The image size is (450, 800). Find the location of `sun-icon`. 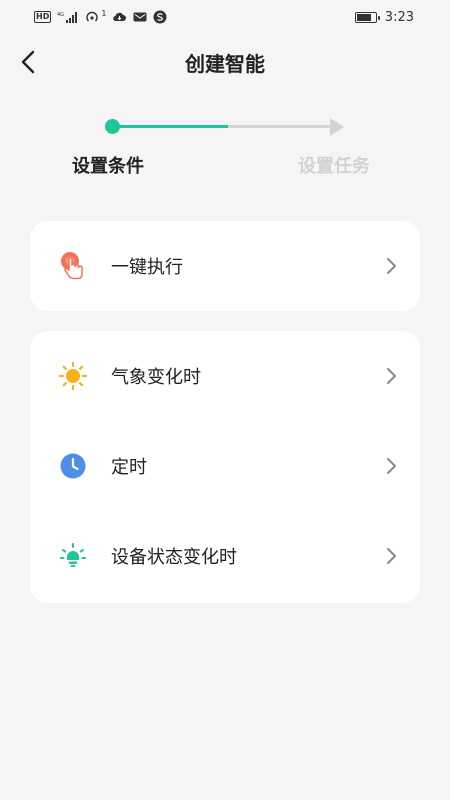

sun-icon is located at coordinates (73, 376).